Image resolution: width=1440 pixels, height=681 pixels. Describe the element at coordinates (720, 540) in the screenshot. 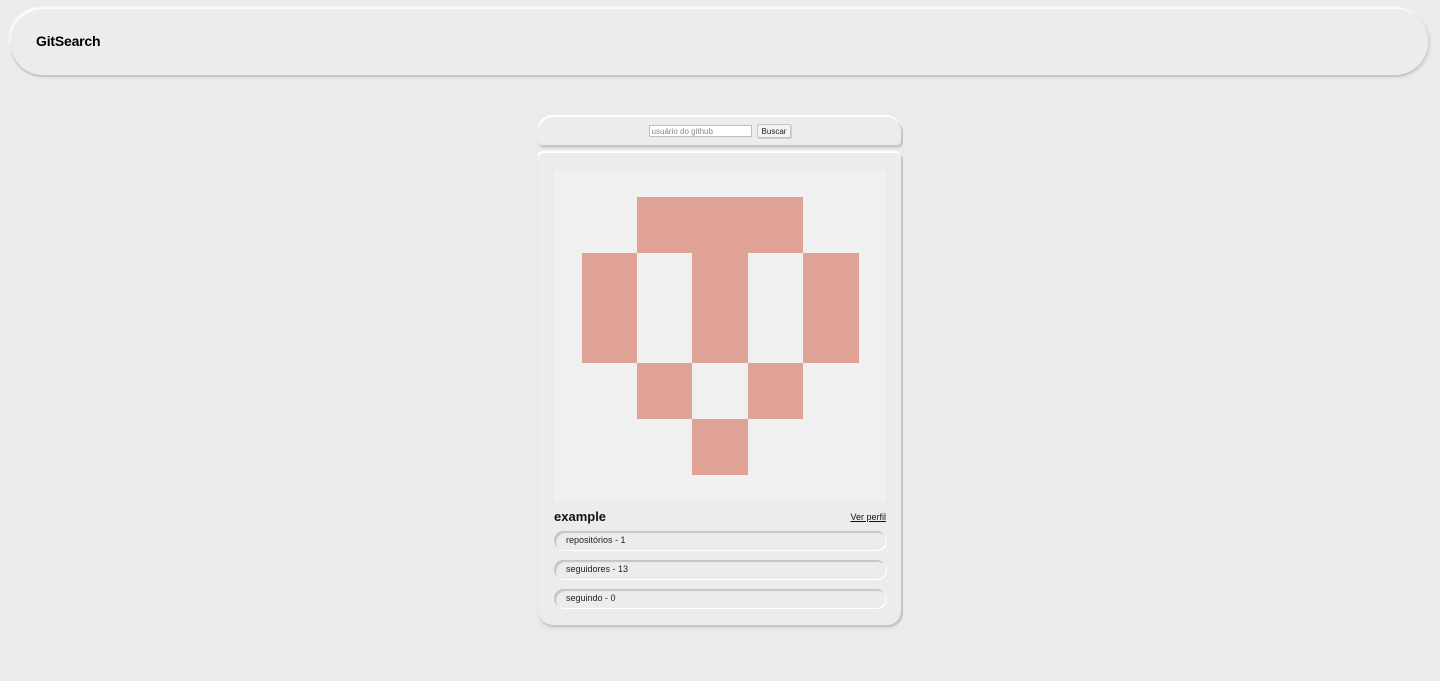

I see `stat-repositories: repositórios - 1` at that location.